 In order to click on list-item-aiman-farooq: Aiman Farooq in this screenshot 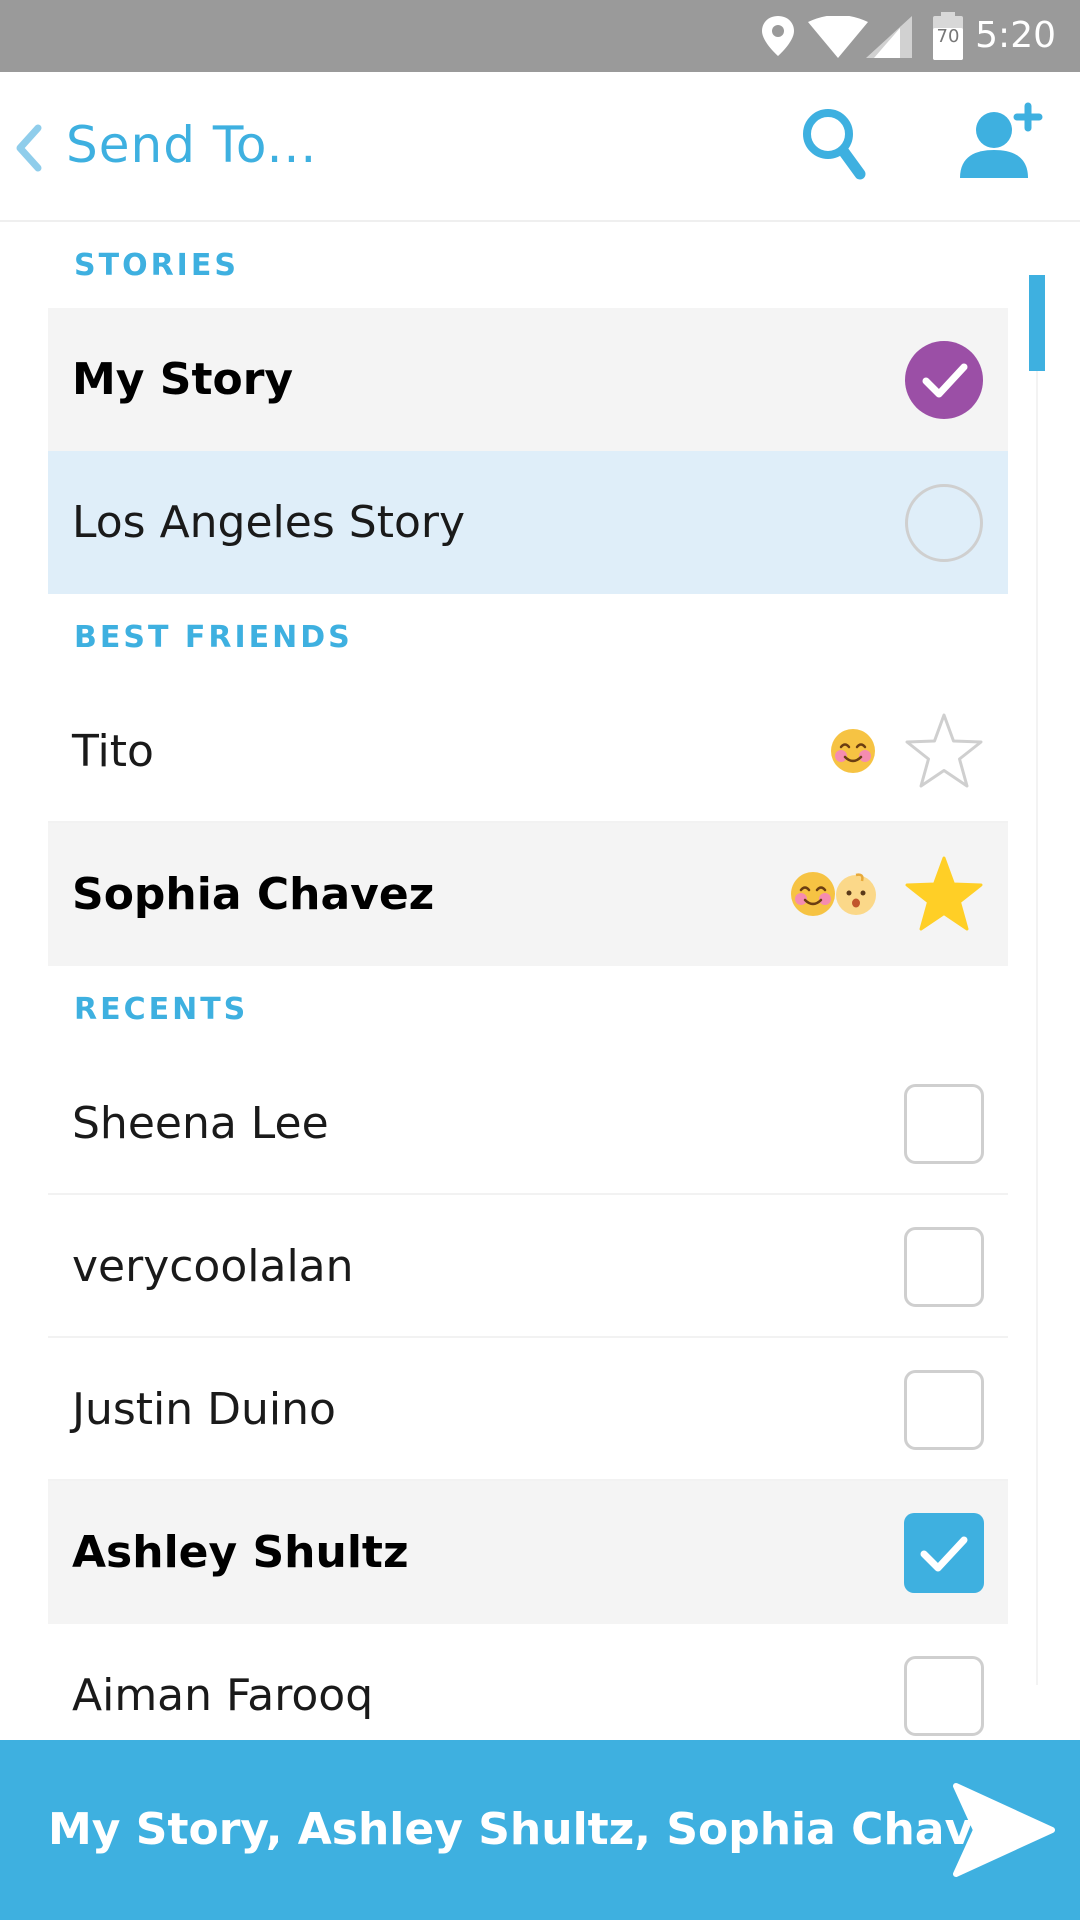, I will do `click(528, 1682)`.